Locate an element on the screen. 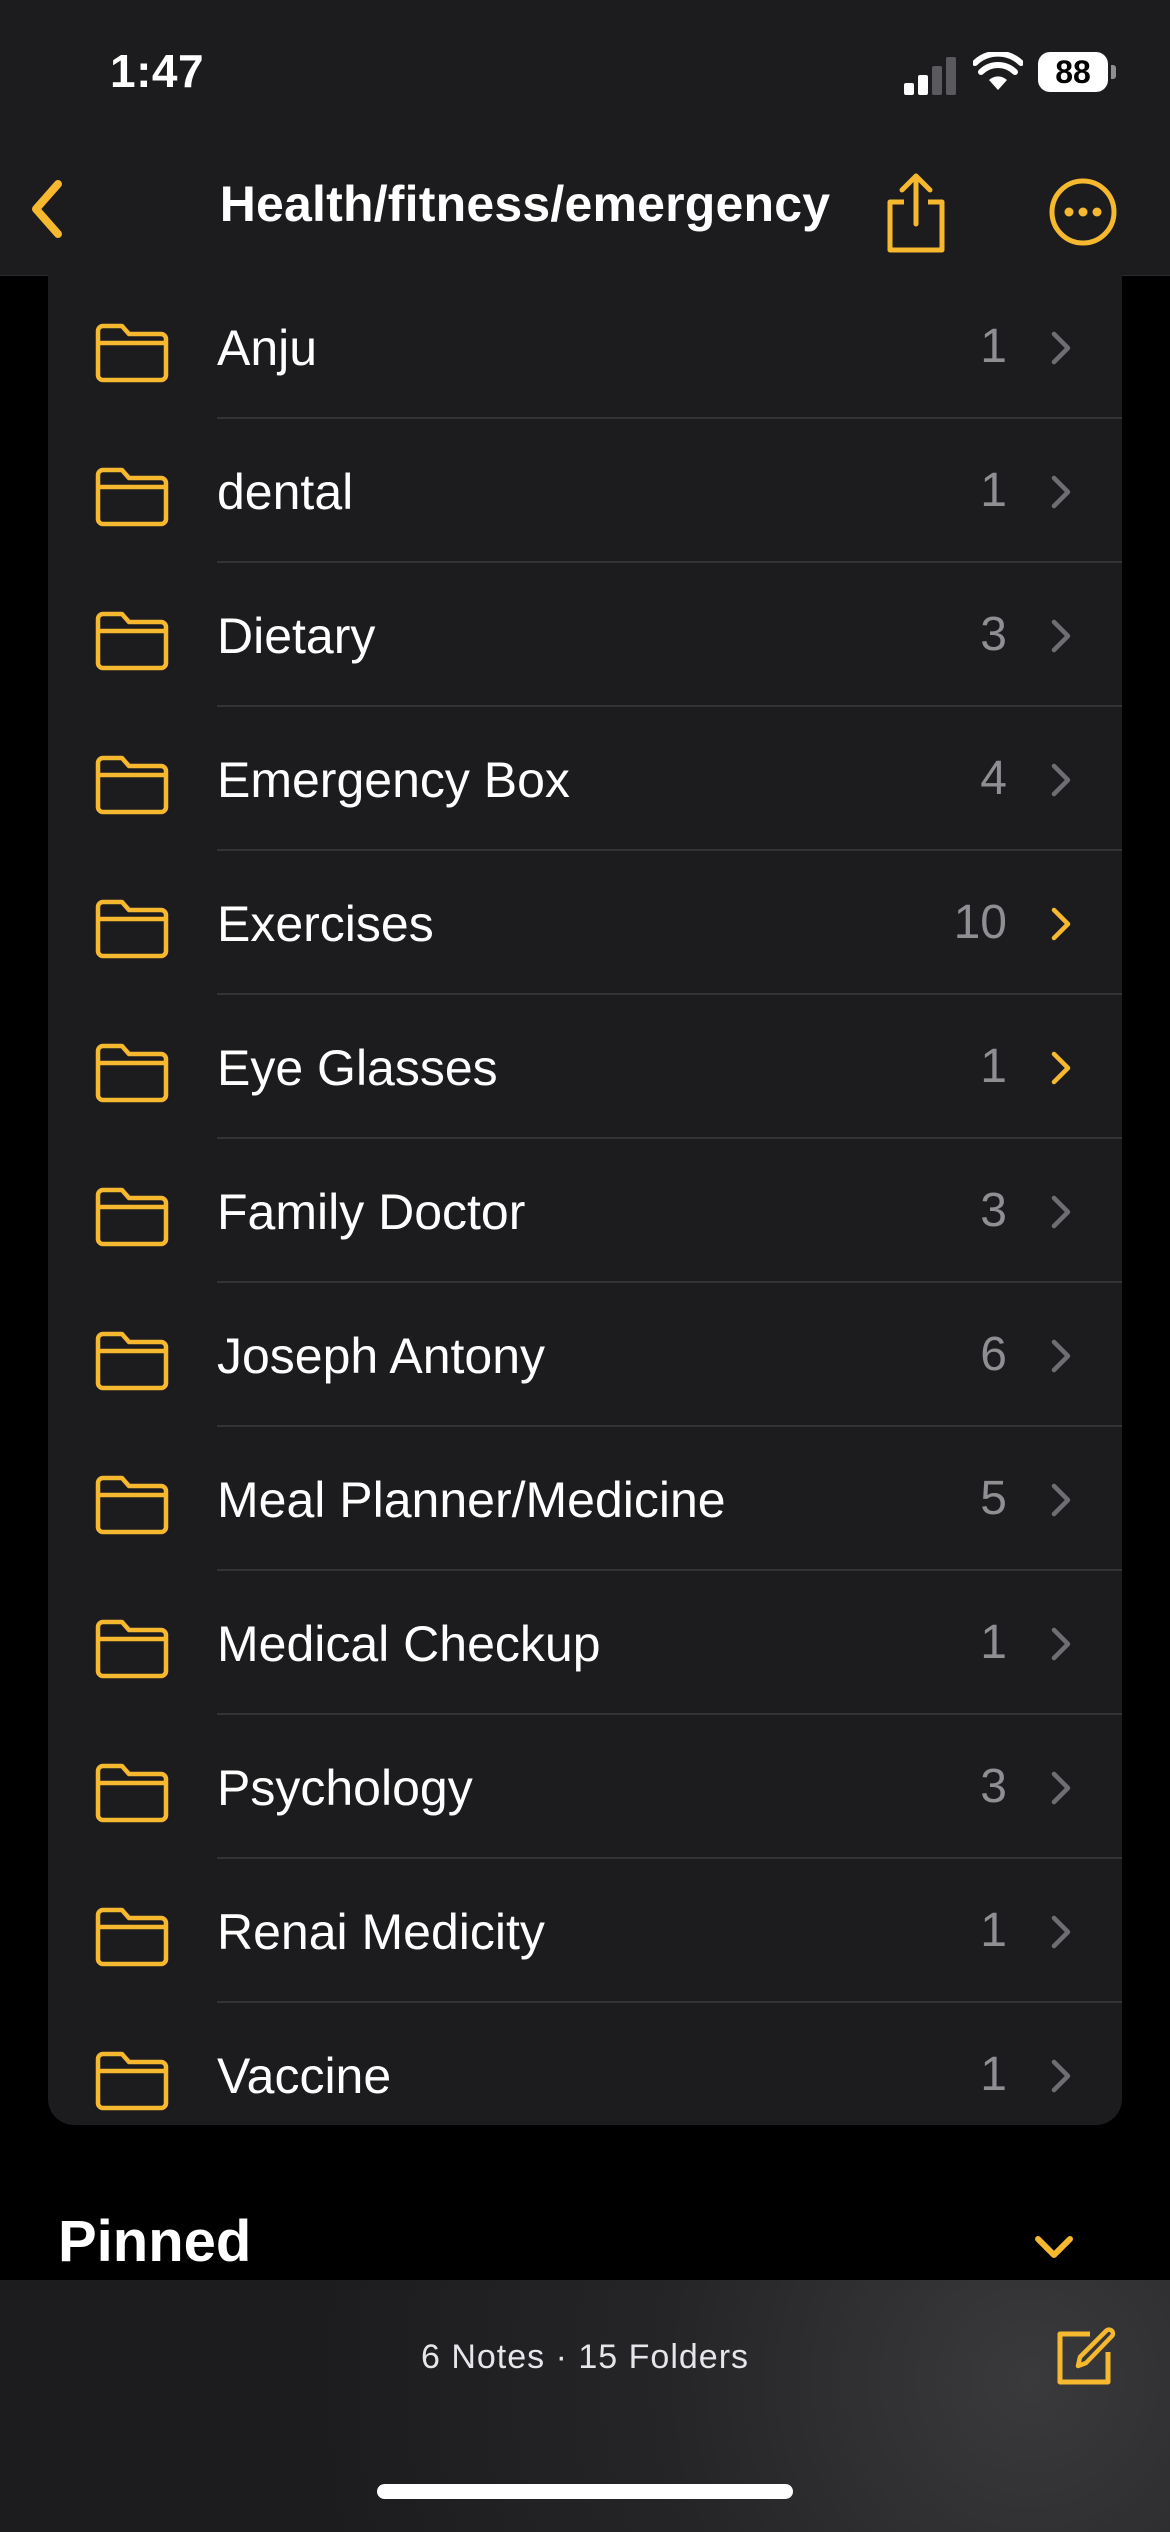 This screenshot has height=2532, width=1170. folder-name: Exercises is located at coordinates (325, 924).